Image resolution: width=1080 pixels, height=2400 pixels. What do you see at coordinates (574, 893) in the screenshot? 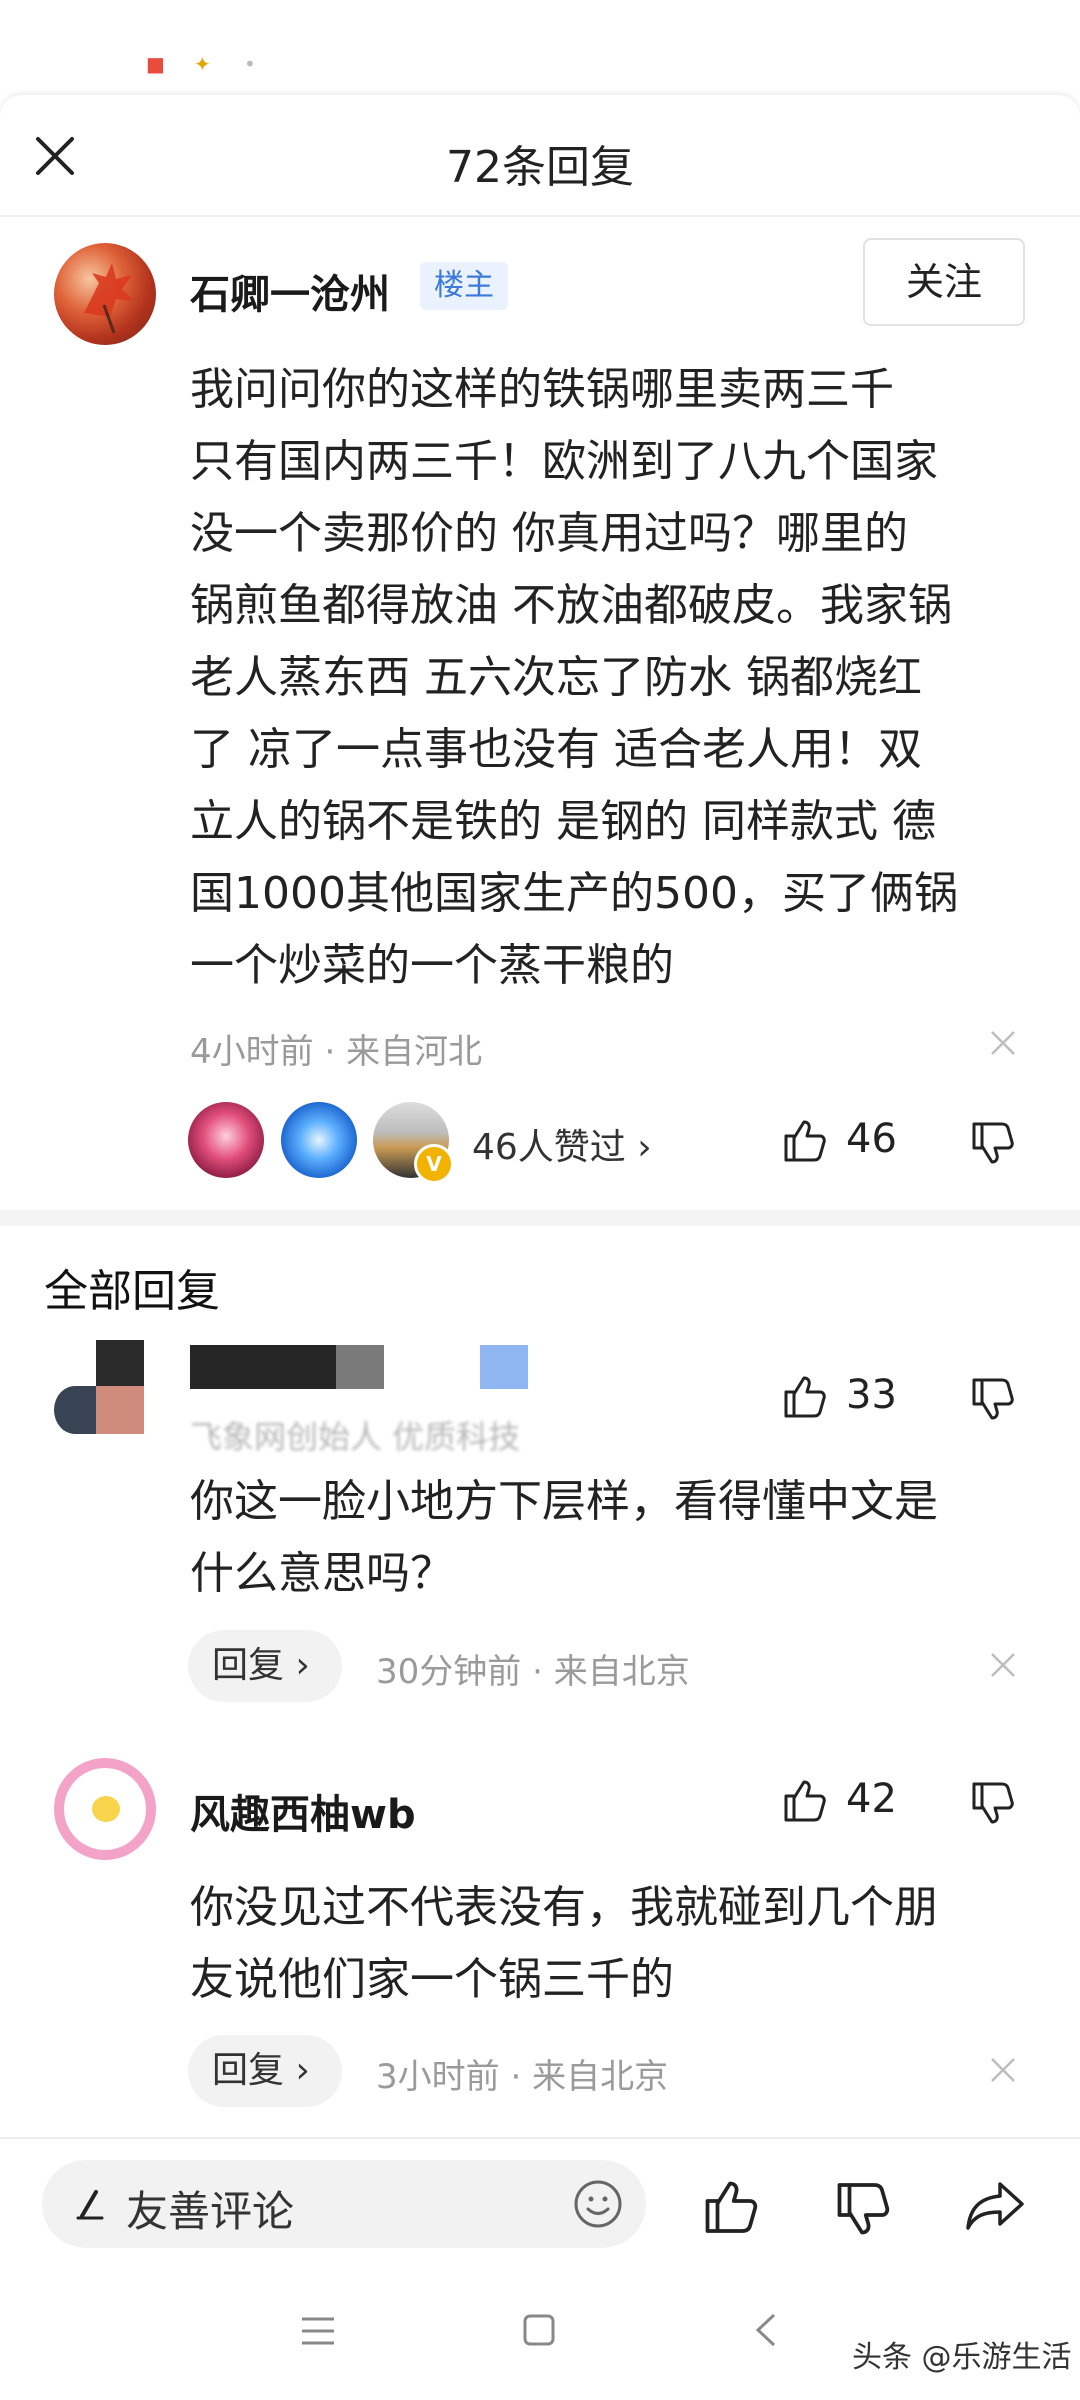
I see `comment-line: 国1000其他国家生产的500，买了俩锅` at bounding box center [574, 893].